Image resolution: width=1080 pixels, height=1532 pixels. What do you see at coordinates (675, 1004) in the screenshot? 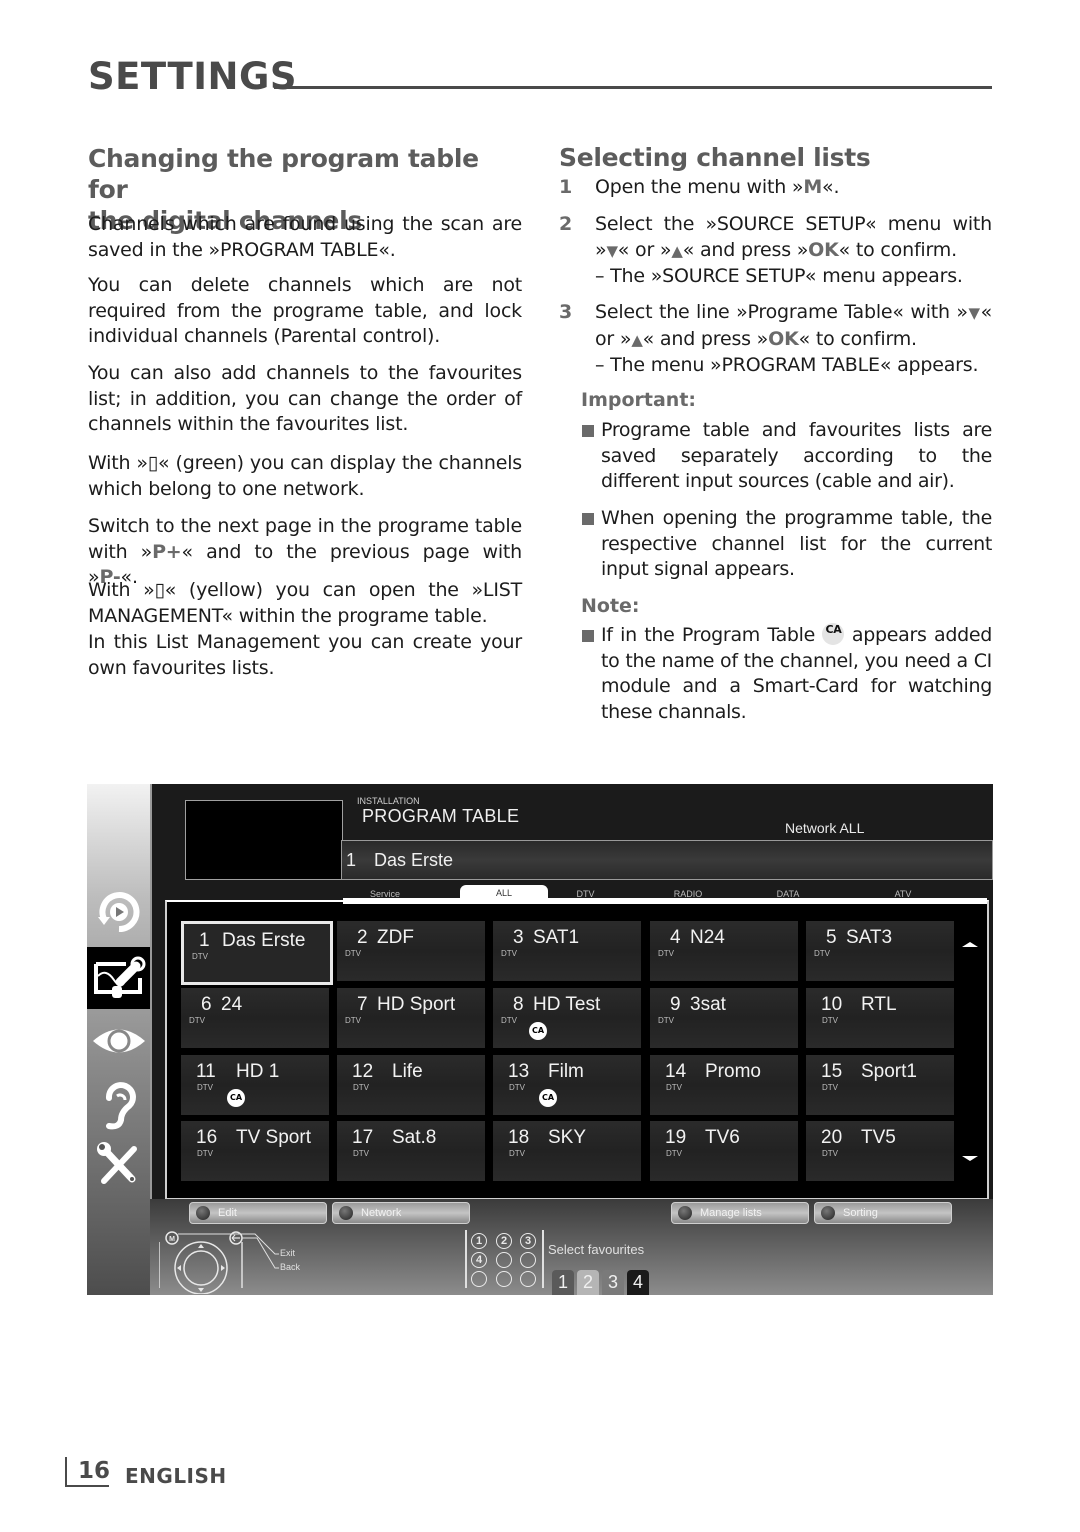
I see `channel-number: 9` at bounding box center [675, 1004].